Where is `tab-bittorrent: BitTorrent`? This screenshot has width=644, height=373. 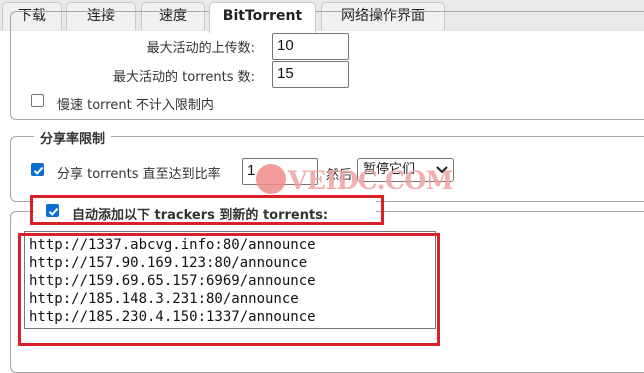
tab-bittorrent: BitTorrent is located at coordinates (262, 17).